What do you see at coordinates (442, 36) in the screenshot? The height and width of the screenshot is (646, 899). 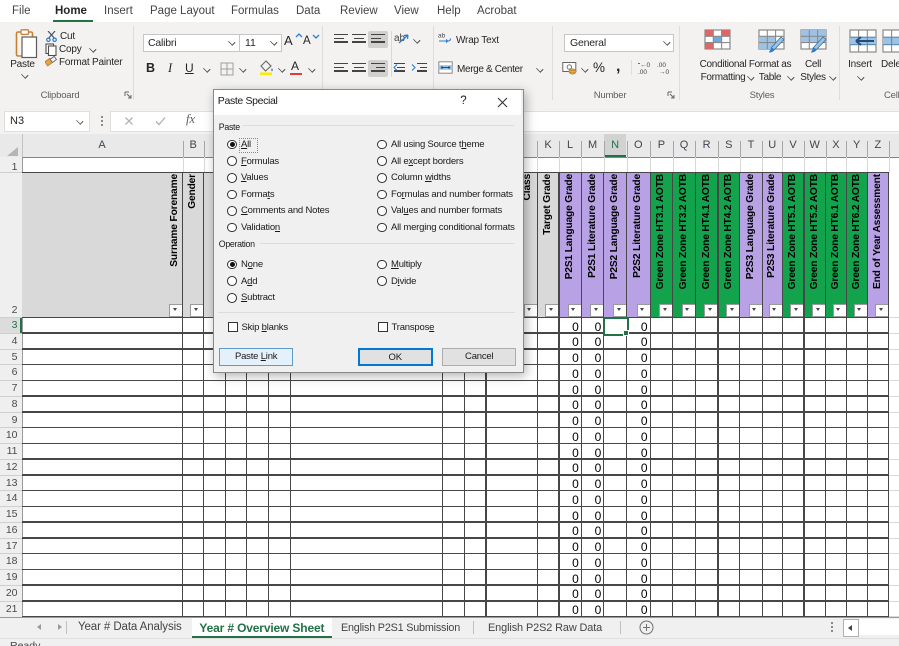 I see `svg-text: ab` at bounding box center [442, 36].